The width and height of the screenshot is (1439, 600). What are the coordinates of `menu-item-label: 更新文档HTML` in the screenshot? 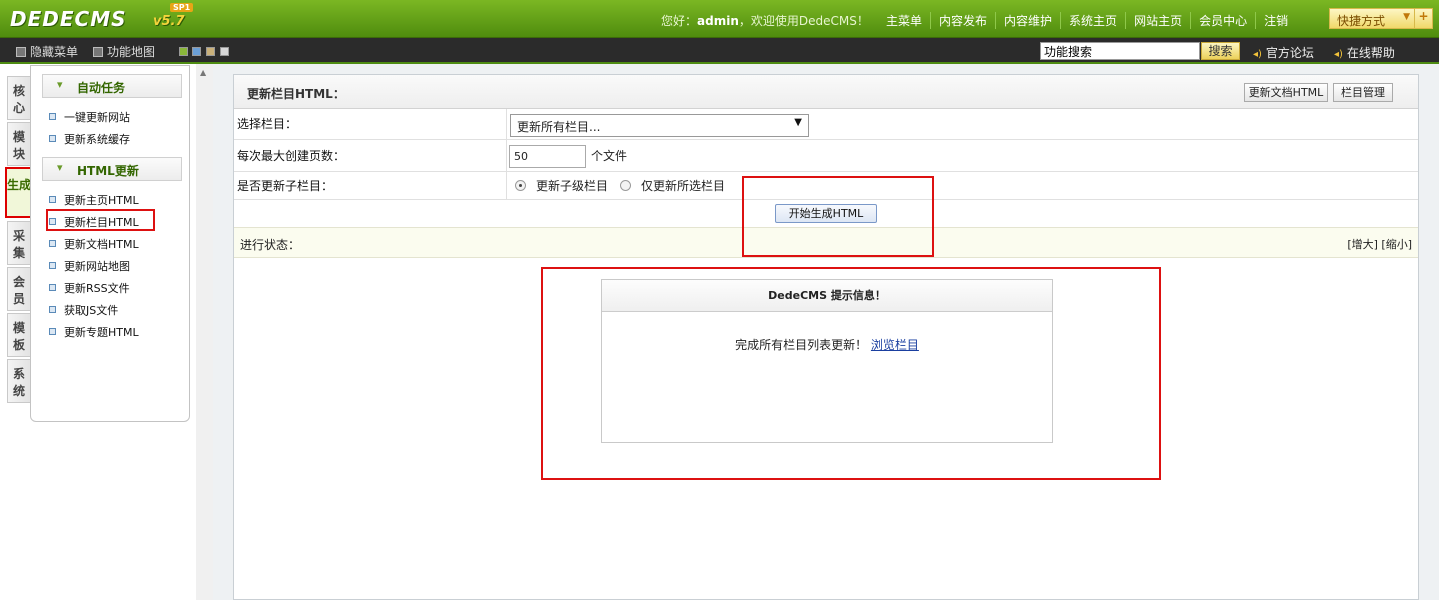 It's located at (101, 244).